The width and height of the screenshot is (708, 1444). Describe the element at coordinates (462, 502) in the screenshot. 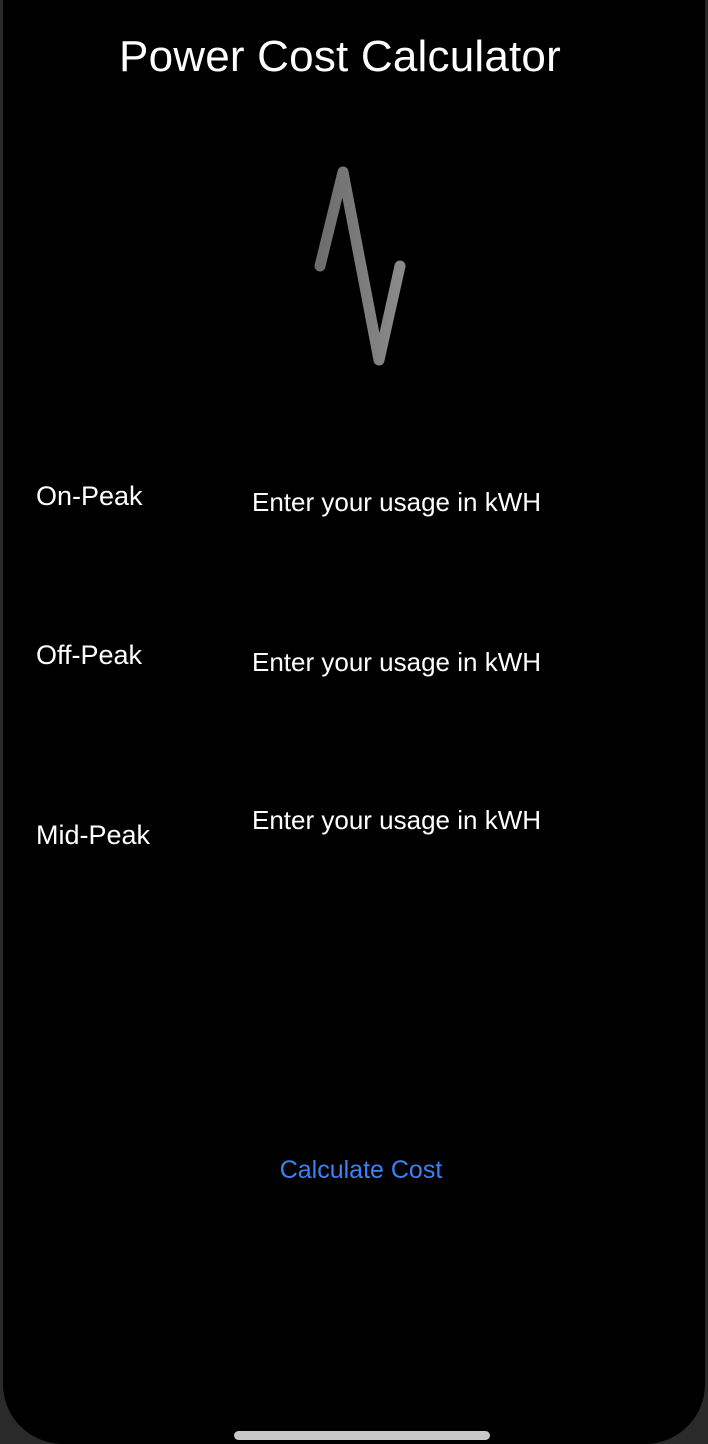

I see `on-peak-usage-input` at that location.